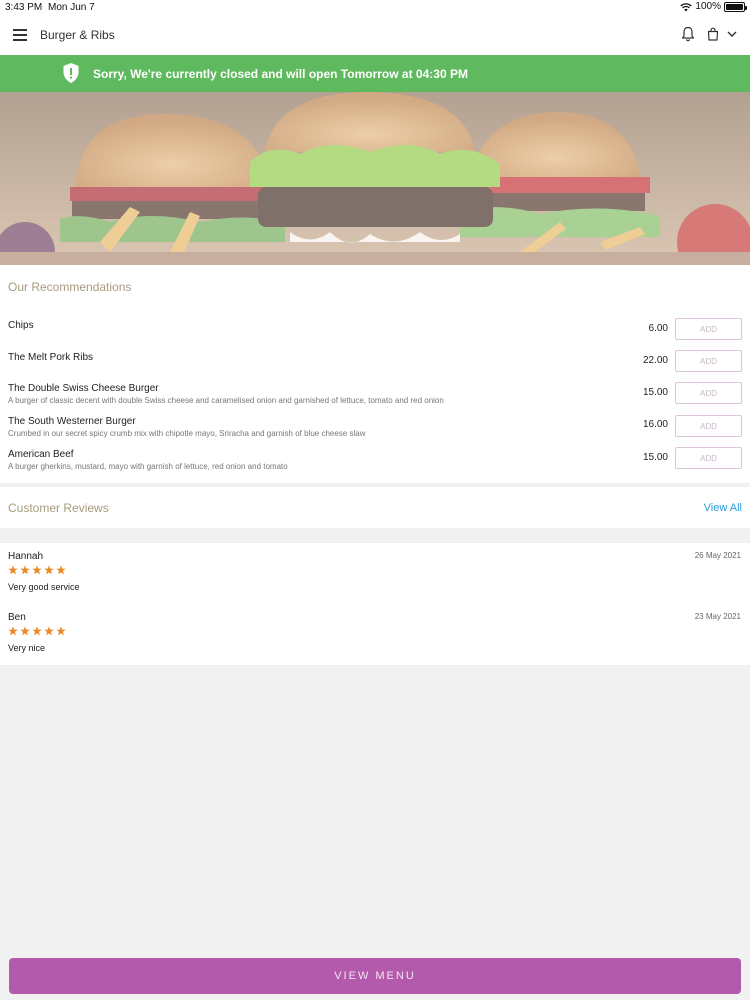  Describe the element at coordinates (717, 555) in the screenshot. I see `review-date: 26 May 2021` at that location.